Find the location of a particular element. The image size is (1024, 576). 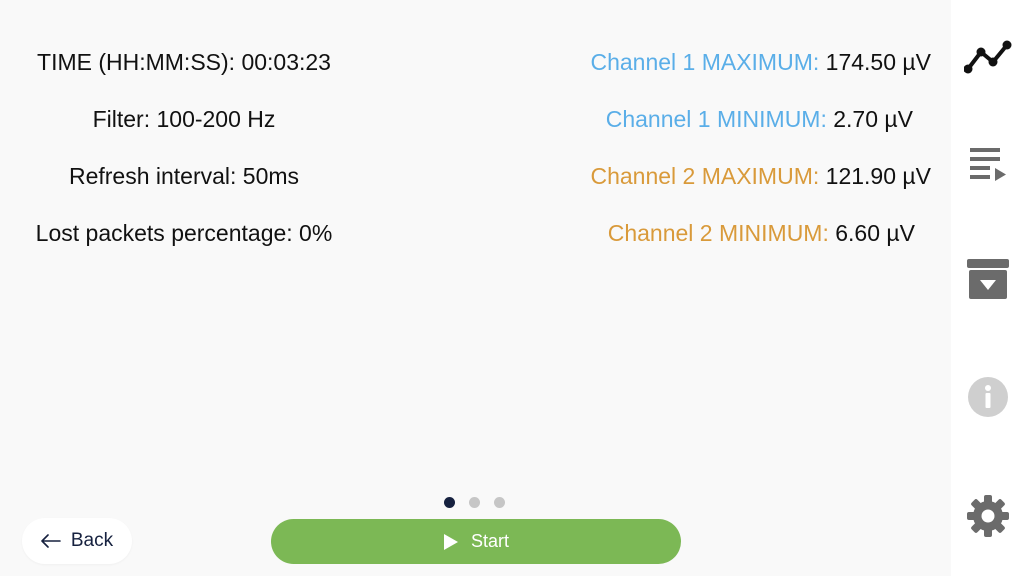

channel1-max-value: 174.50 µV is located at coordinates (878, 62).